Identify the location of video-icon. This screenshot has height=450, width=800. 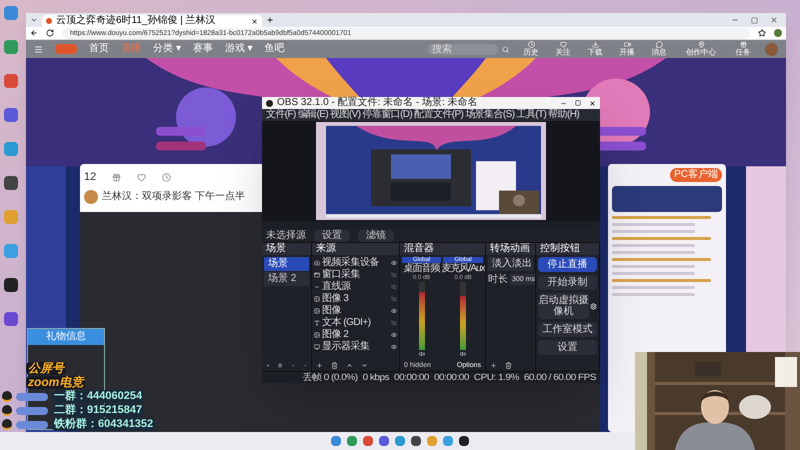
(627, 44).